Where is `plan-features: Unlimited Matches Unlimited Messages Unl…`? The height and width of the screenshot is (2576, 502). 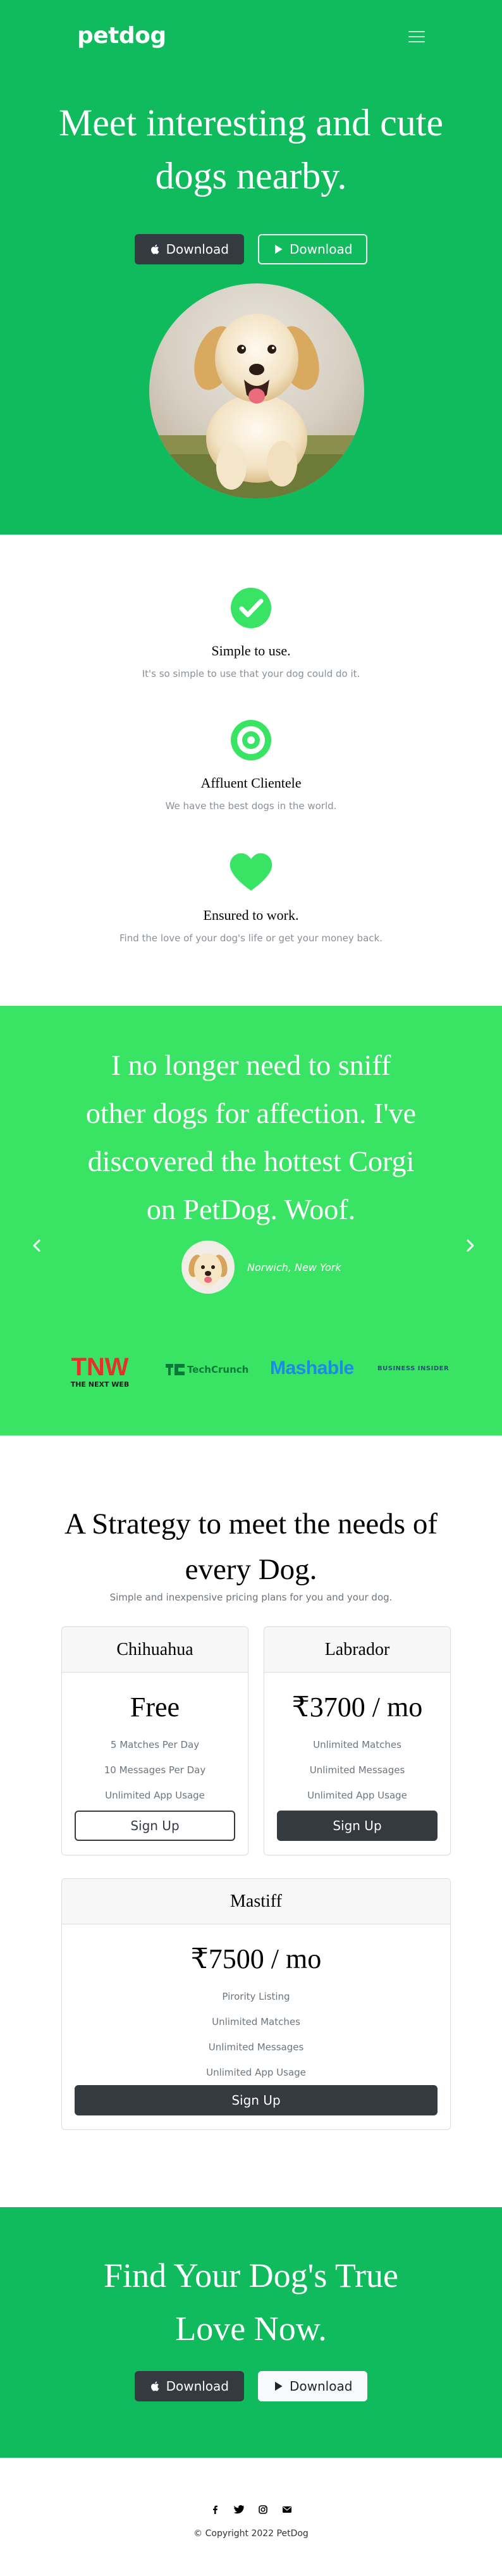
plan-features: Unlimited Matches Unlimited Messages Unl… is located at coordinates (357, 1770).